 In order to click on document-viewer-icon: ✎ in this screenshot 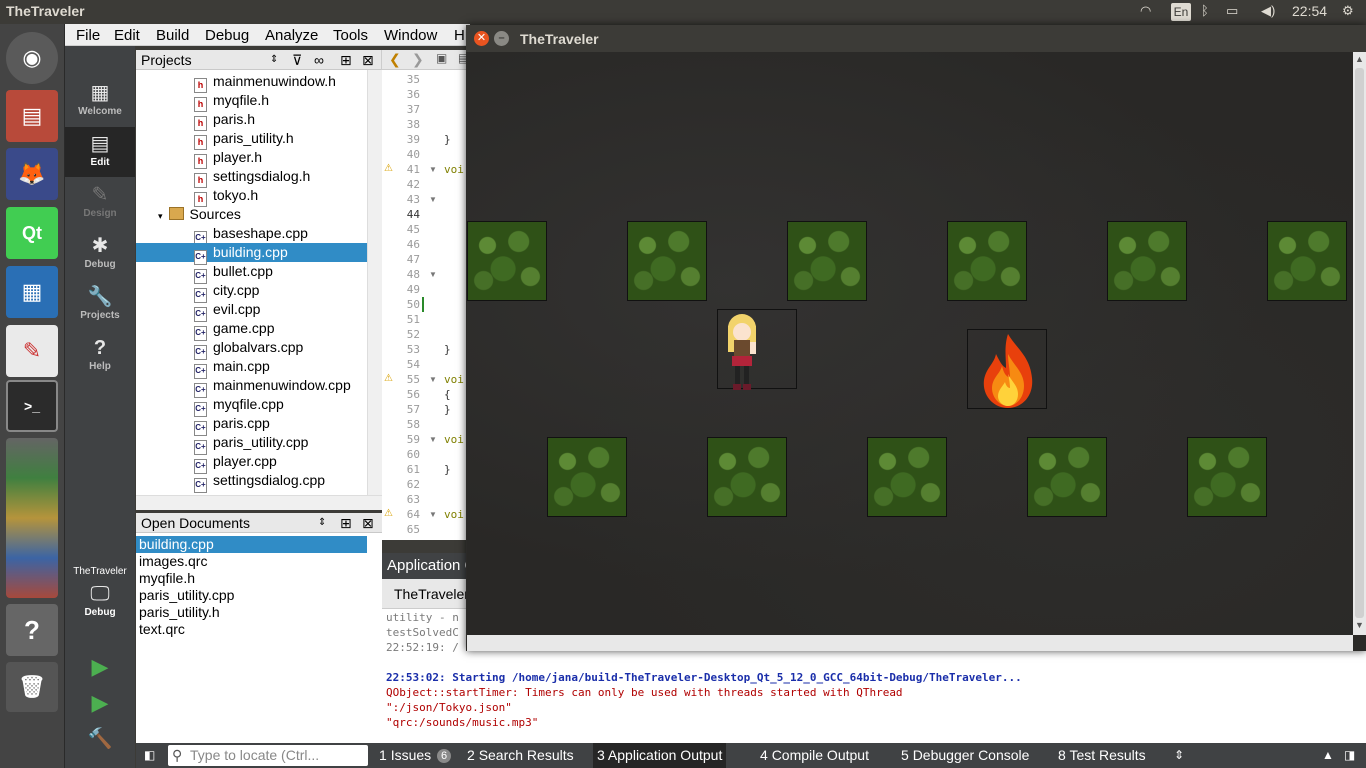, I will do `click(32, 351)`.